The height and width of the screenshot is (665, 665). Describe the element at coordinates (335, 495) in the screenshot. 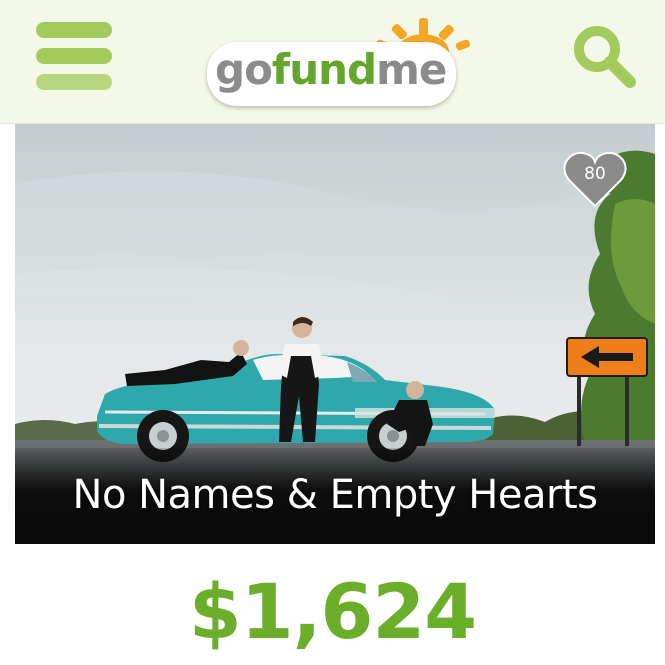

I see `campaign-title: No Names & Empty Hearts` at that location.